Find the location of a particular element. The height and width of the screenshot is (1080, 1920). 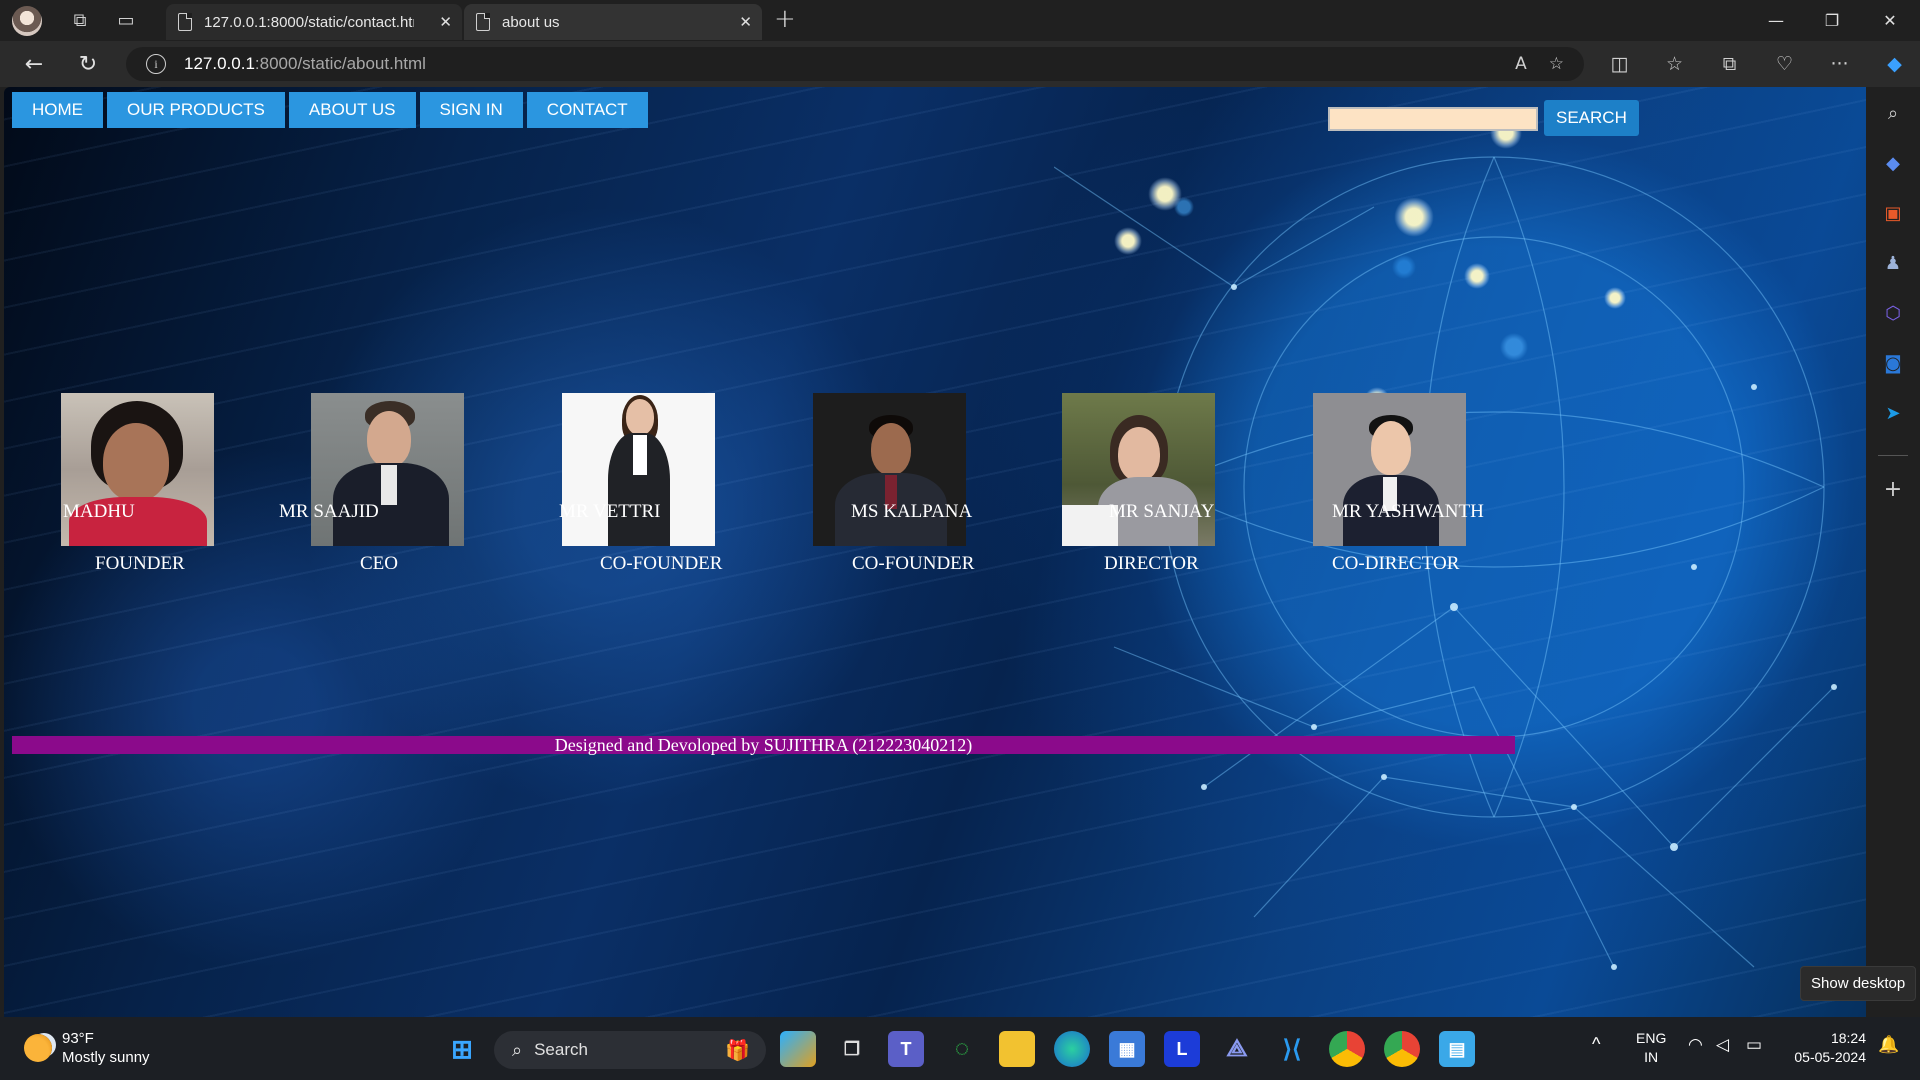

team-role-co-director: CO-DIRECTOR is located at coordinates (1396, 563).